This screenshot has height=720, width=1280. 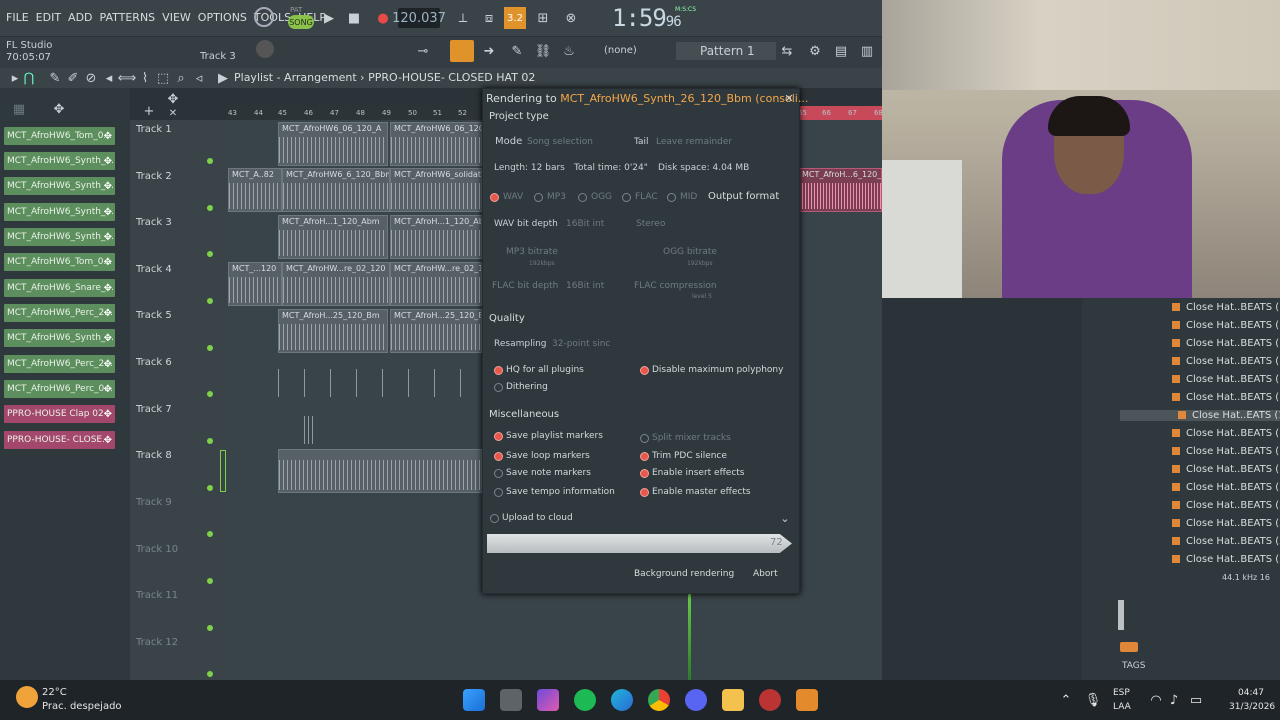 What do you see at coordinates (644, 456) in the screenshot?
I see `trim-pdc-checkbox` at bounding box center [644, 456].